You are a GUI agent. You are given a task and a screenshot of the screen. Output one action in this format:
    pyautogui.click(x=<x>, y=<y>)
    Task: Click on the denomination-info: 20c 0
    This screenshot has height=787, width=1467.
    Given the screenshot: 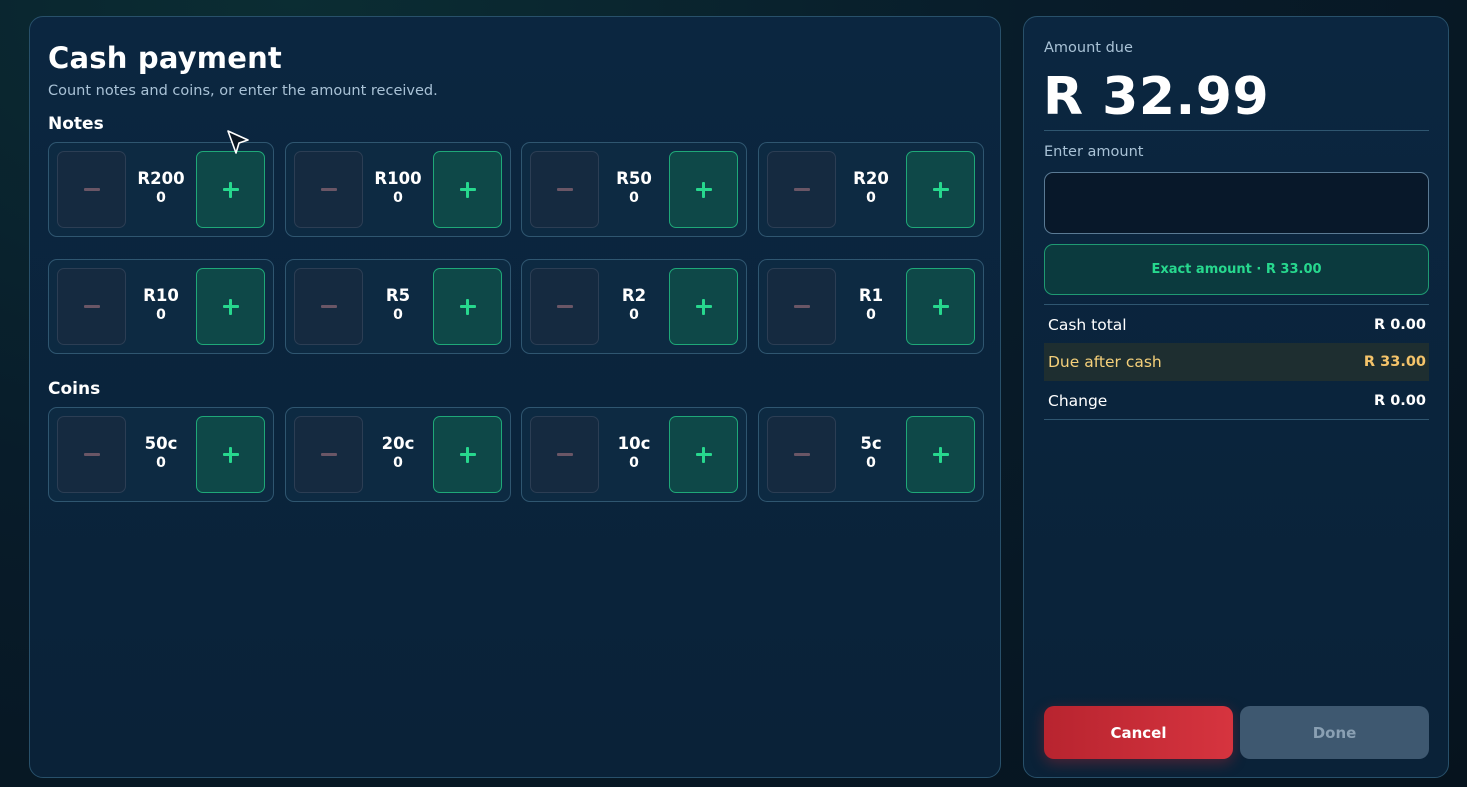 What is the action you would take?
    pyautogui.click(x=398, y=453)
    